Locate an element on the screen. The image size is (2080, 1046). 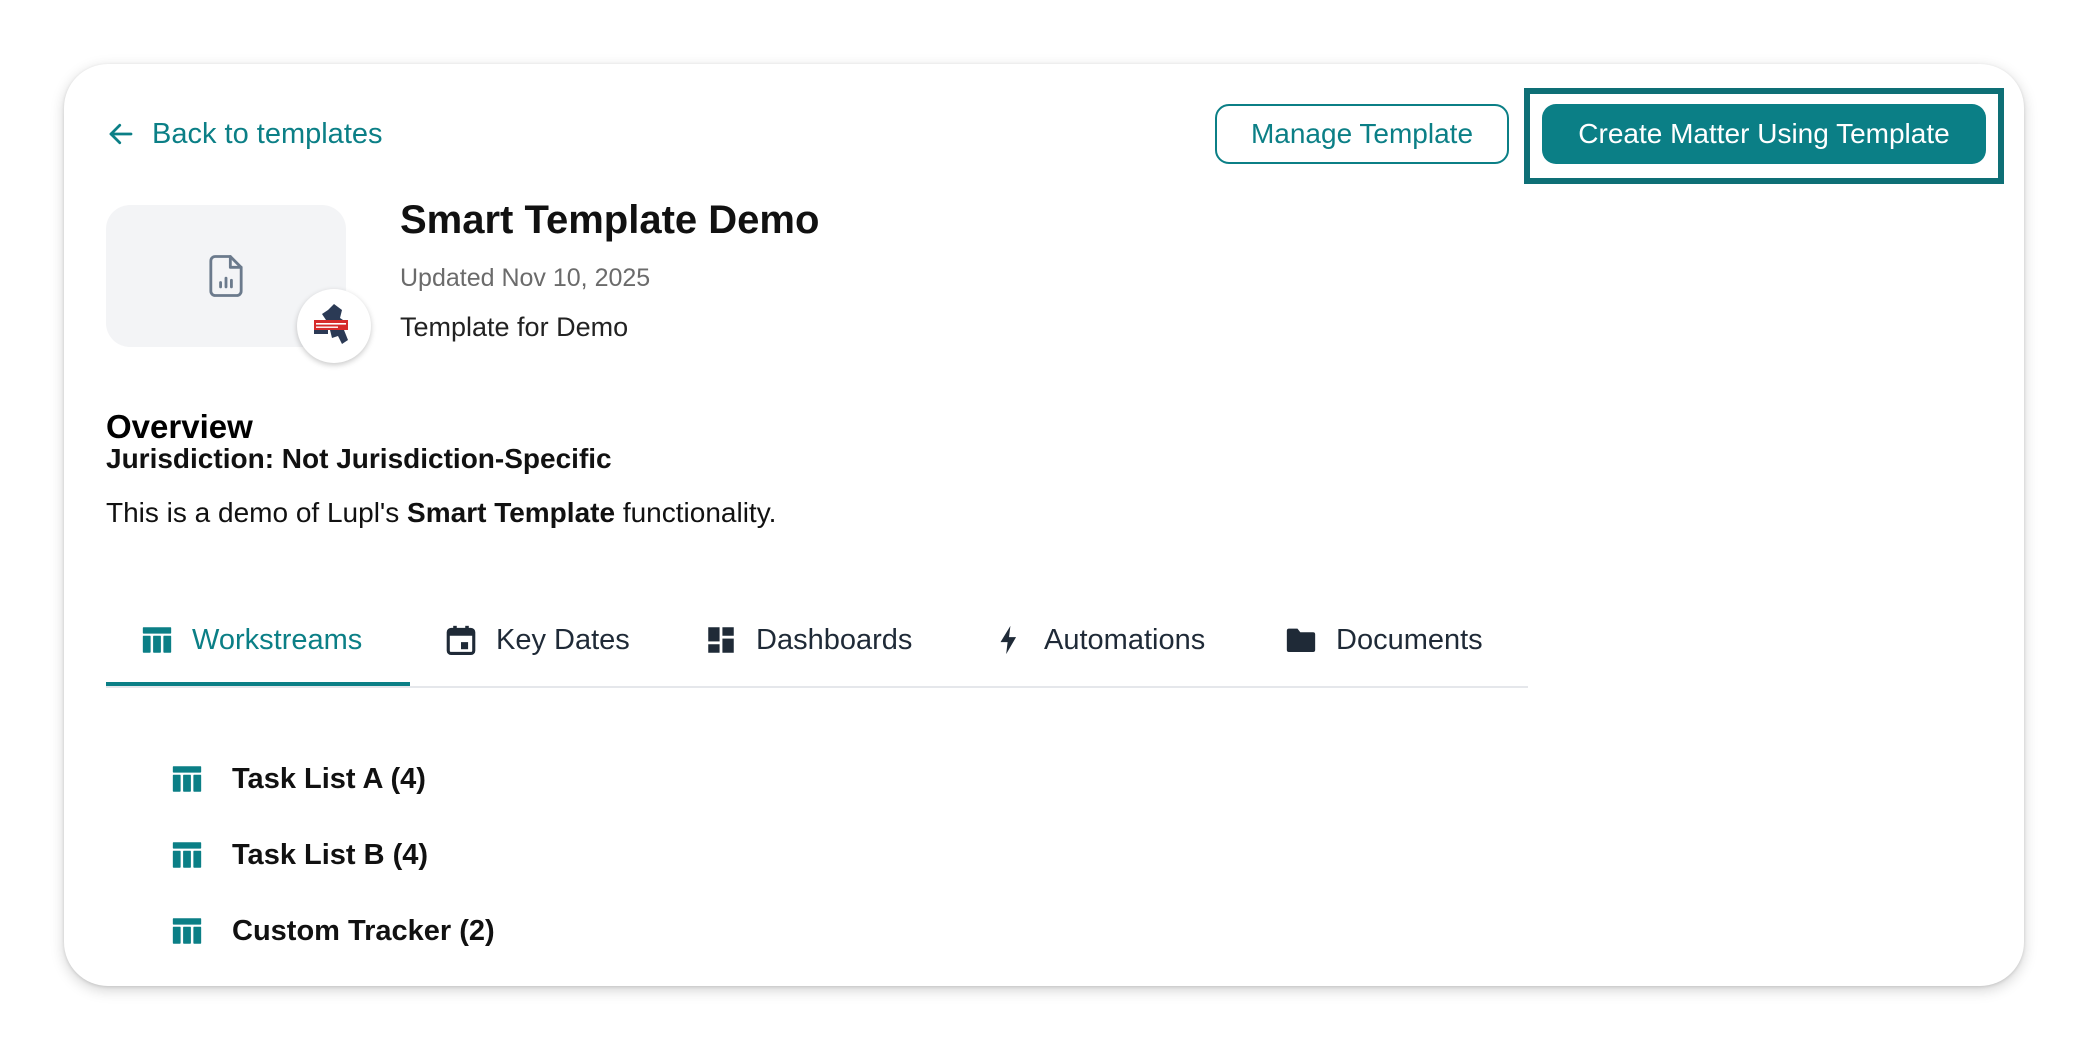
arrow-left-icon is located at coordinates (121, 134).